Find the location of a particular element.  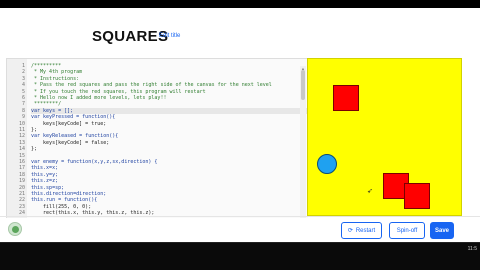

scroll-up-arrow-icon: ▲ is located at coordinates (303, 68).